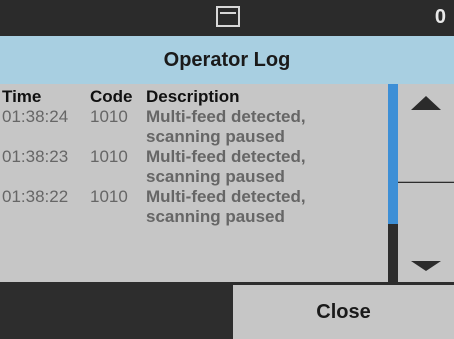 This screenshot has height=339, width=454. What do you see at coordinates (22, 96) in the screenshot?
I see `column-header-time: Time` at bounding box center [22, 96].